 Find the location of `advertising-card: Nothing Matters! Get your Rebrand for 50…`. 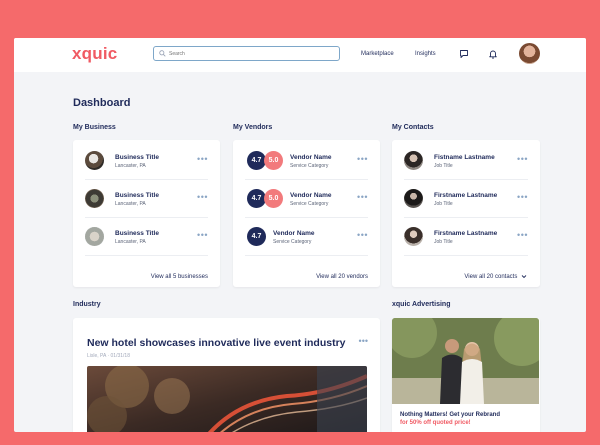

advertising-card: Nothing Matters! Get your Rebrand for 50… is located at coordinates (466, 375).